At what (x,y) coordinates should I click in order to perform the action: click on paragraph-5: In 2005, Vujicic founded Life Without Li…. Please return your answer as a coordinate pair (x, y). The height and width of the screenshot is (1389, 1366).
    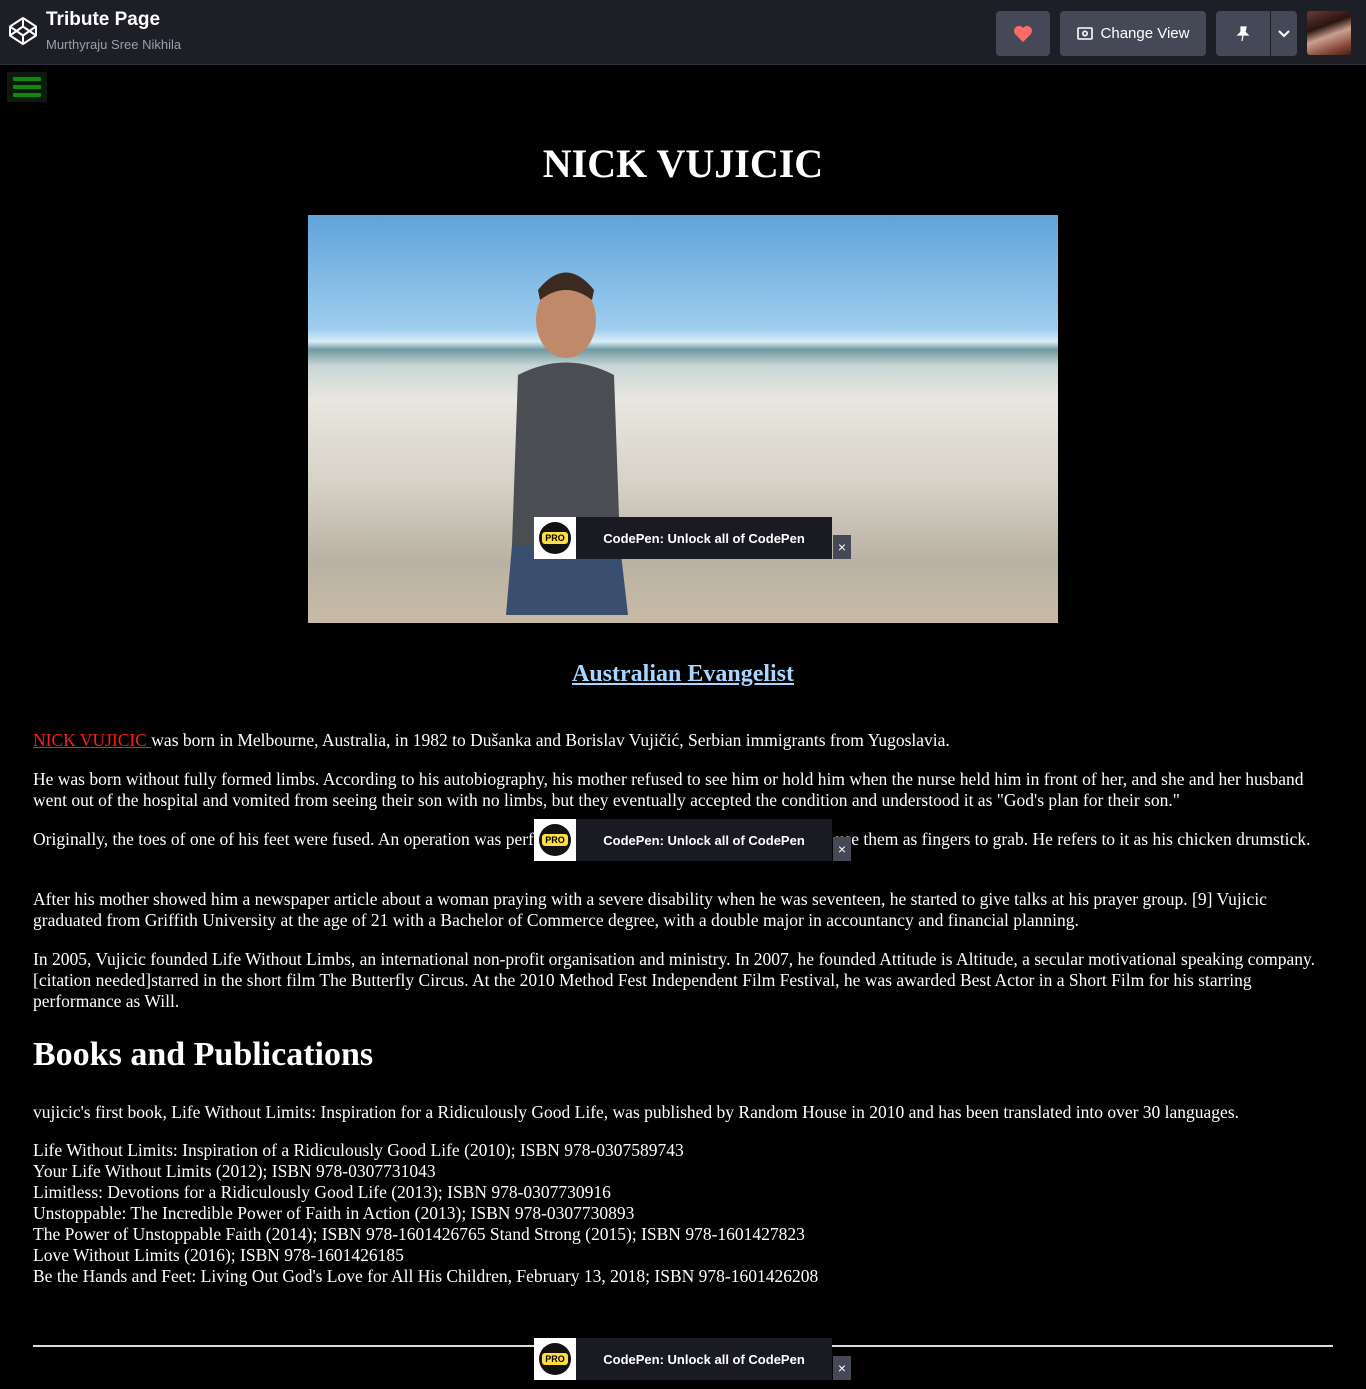
    Looking at the image, I should click on (674, 980).